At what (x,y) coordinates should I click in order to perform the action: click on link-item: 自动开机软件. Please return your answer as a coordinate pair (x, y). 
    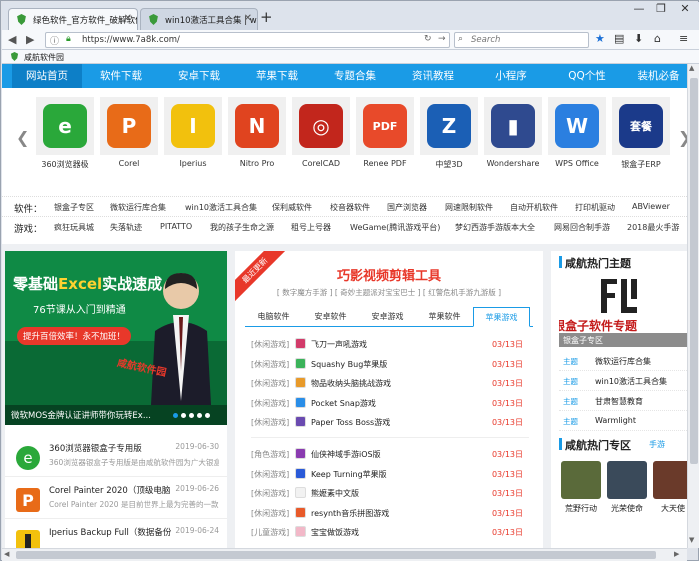
    Looking at the image, I should click on (534, 207).